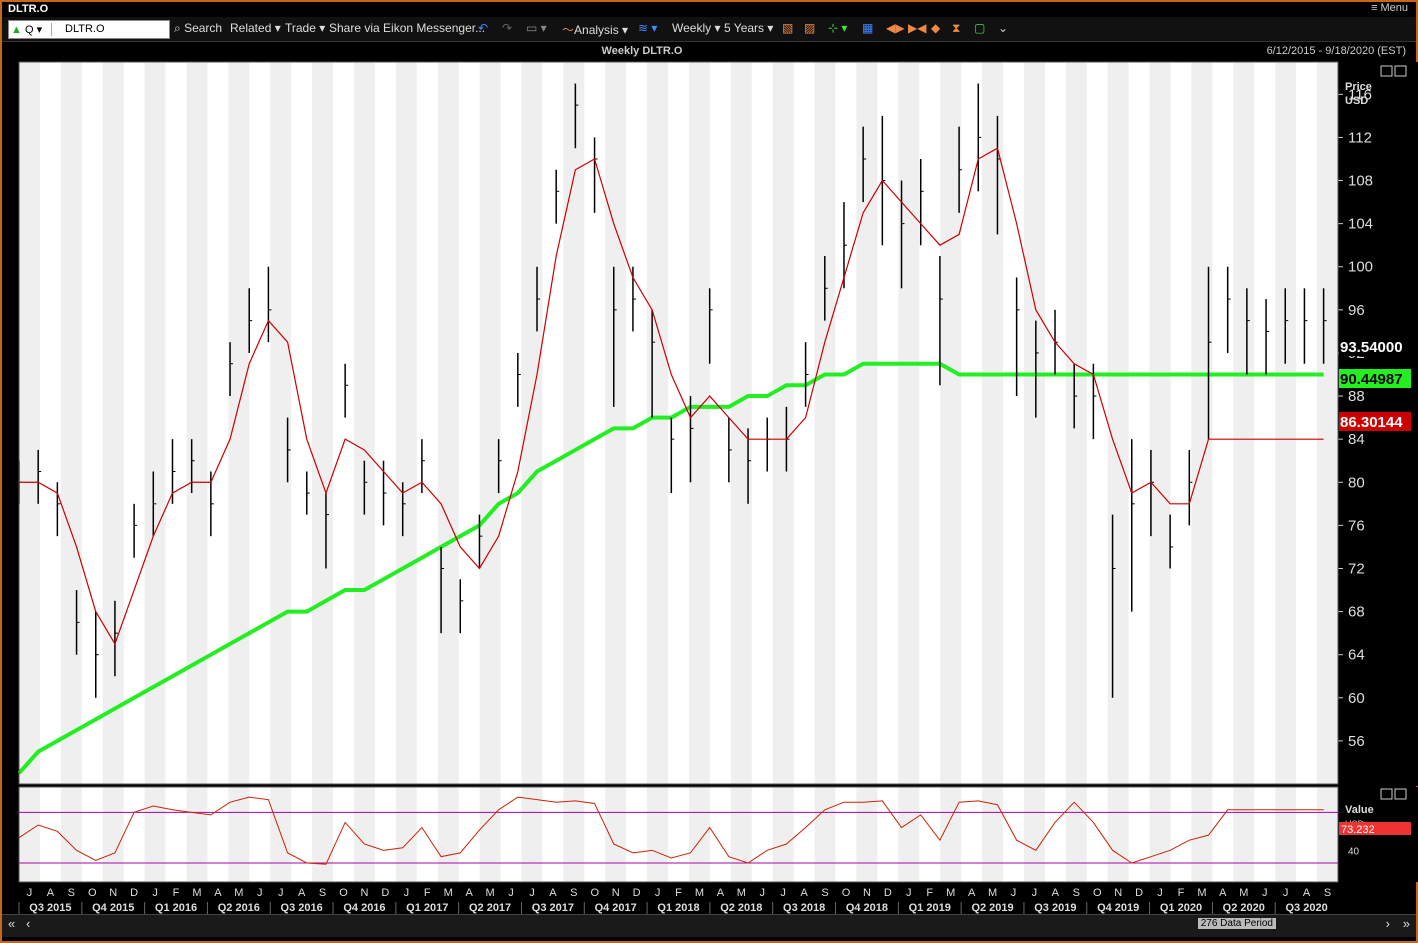 The width and height of the screenshot is (1418, 943). I want to click on quarter-label: Q4 2018, so click(867, 908).